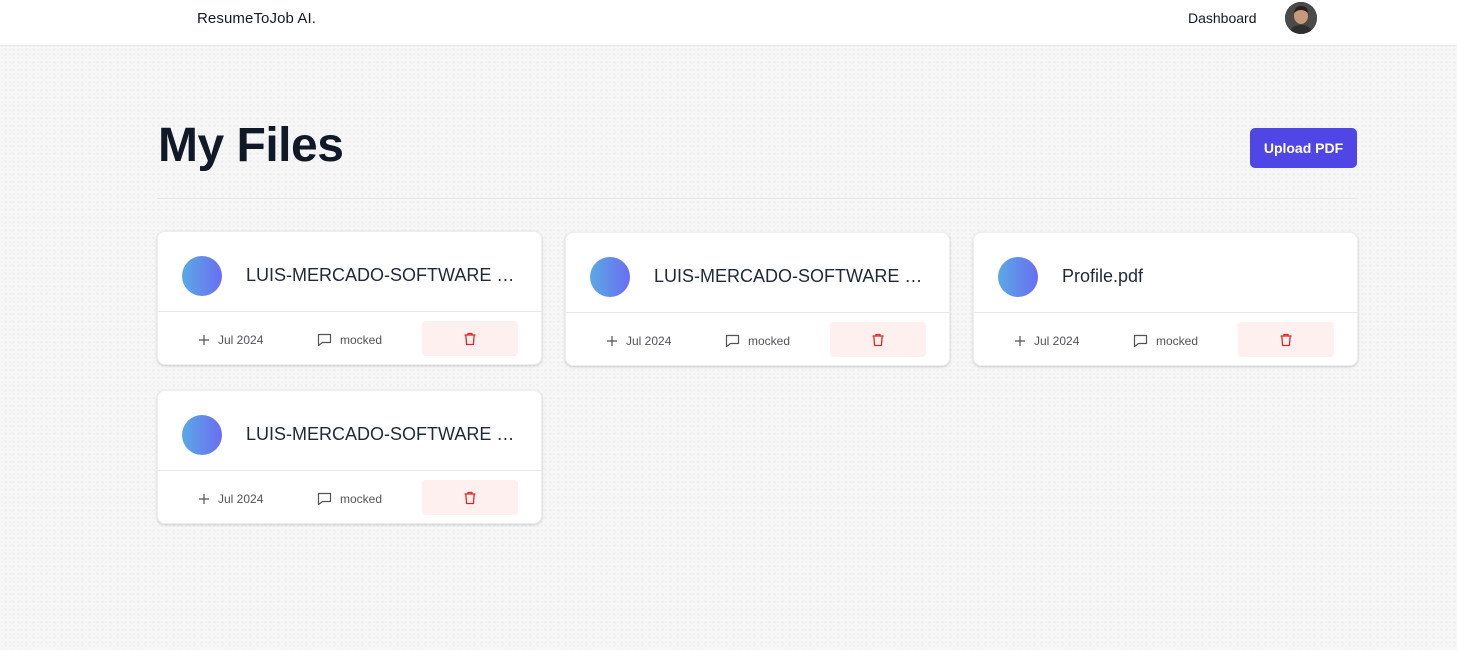 This screenshot has height=650, width=1457. What do you see at coordinates (757, 198) in the screenshot?
I see `header-divider` at bounding box center [757, 198].